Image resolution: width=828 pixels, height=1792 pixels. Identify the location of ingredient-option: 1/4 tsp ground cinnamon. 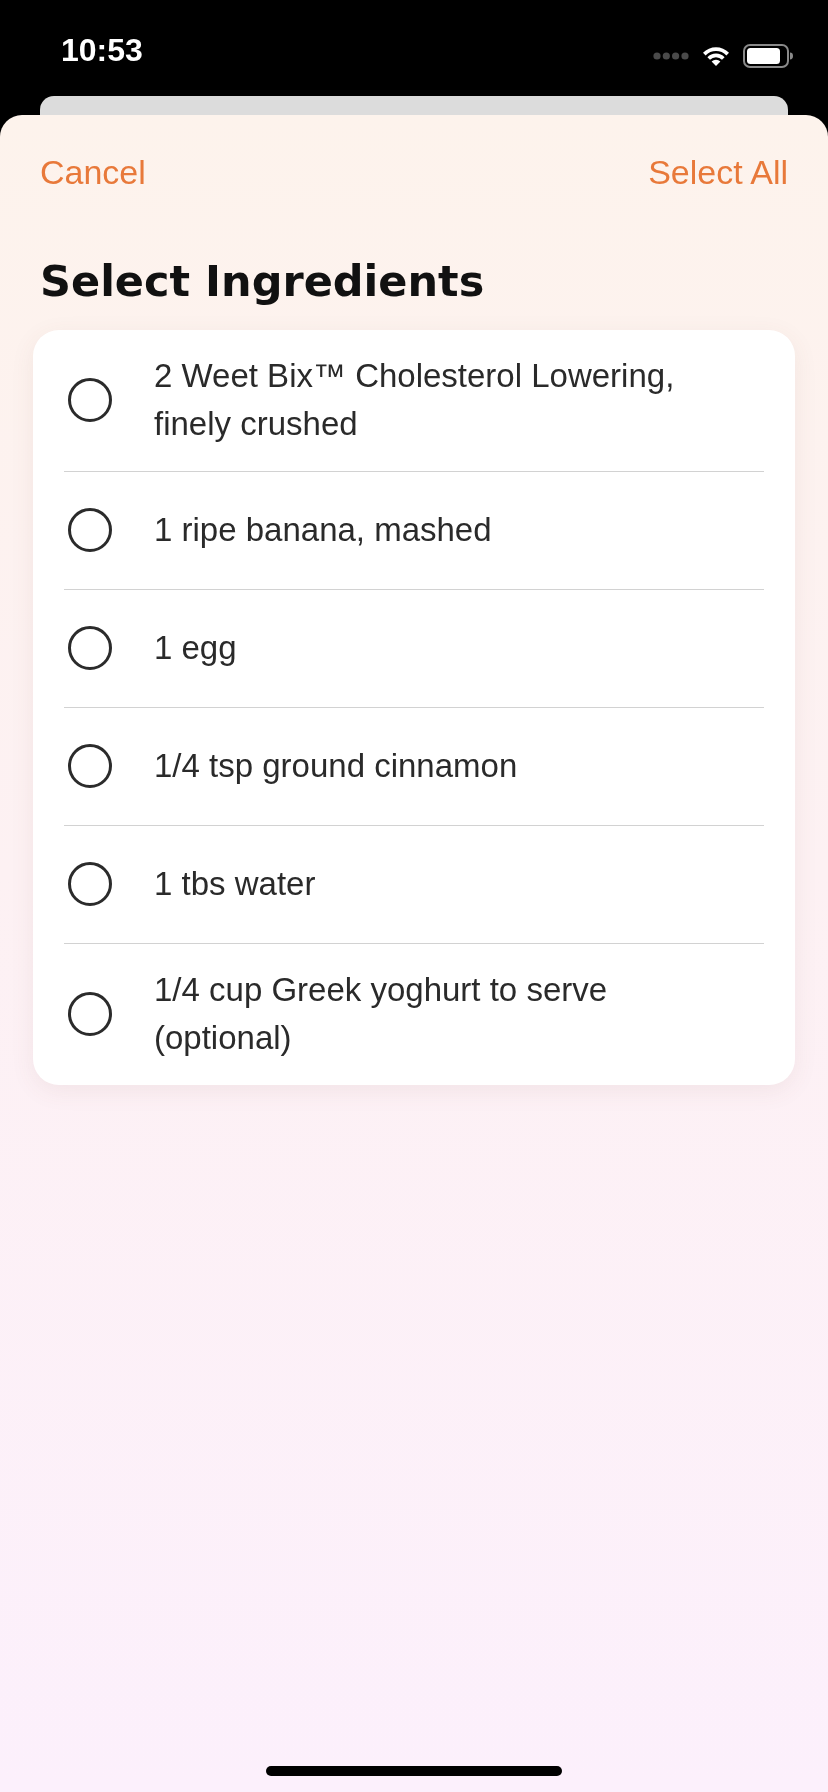
(414, 766).